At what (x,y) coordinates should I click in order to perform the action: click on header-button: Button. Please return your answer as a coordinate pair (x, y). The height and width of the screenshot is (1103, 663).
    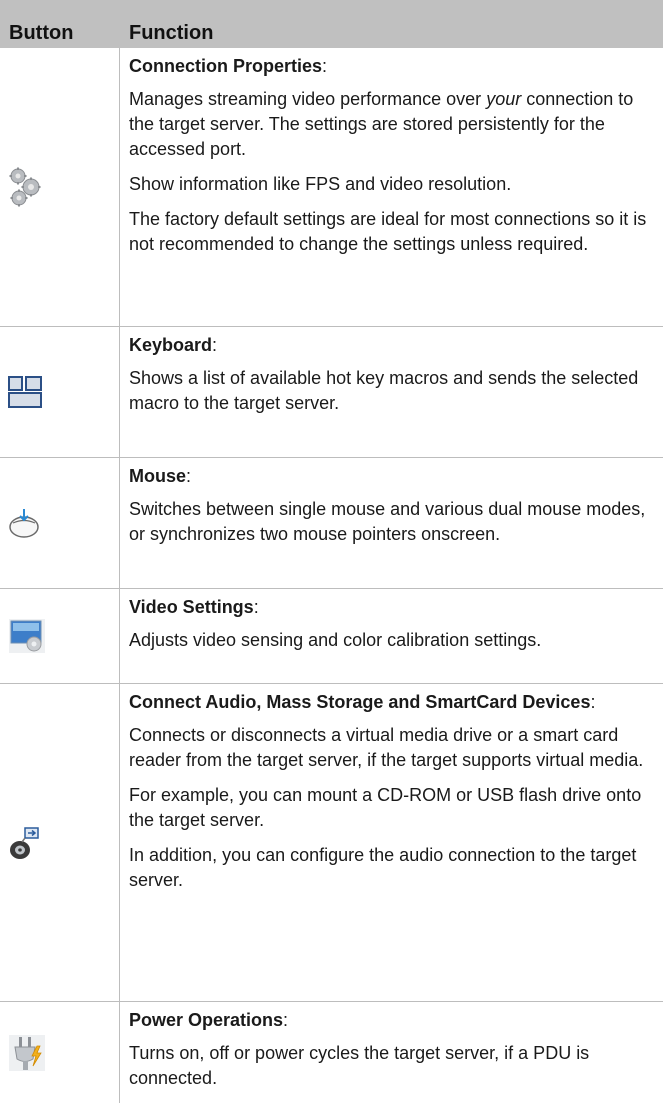
    Looking at the image, I should click on (41, 33).